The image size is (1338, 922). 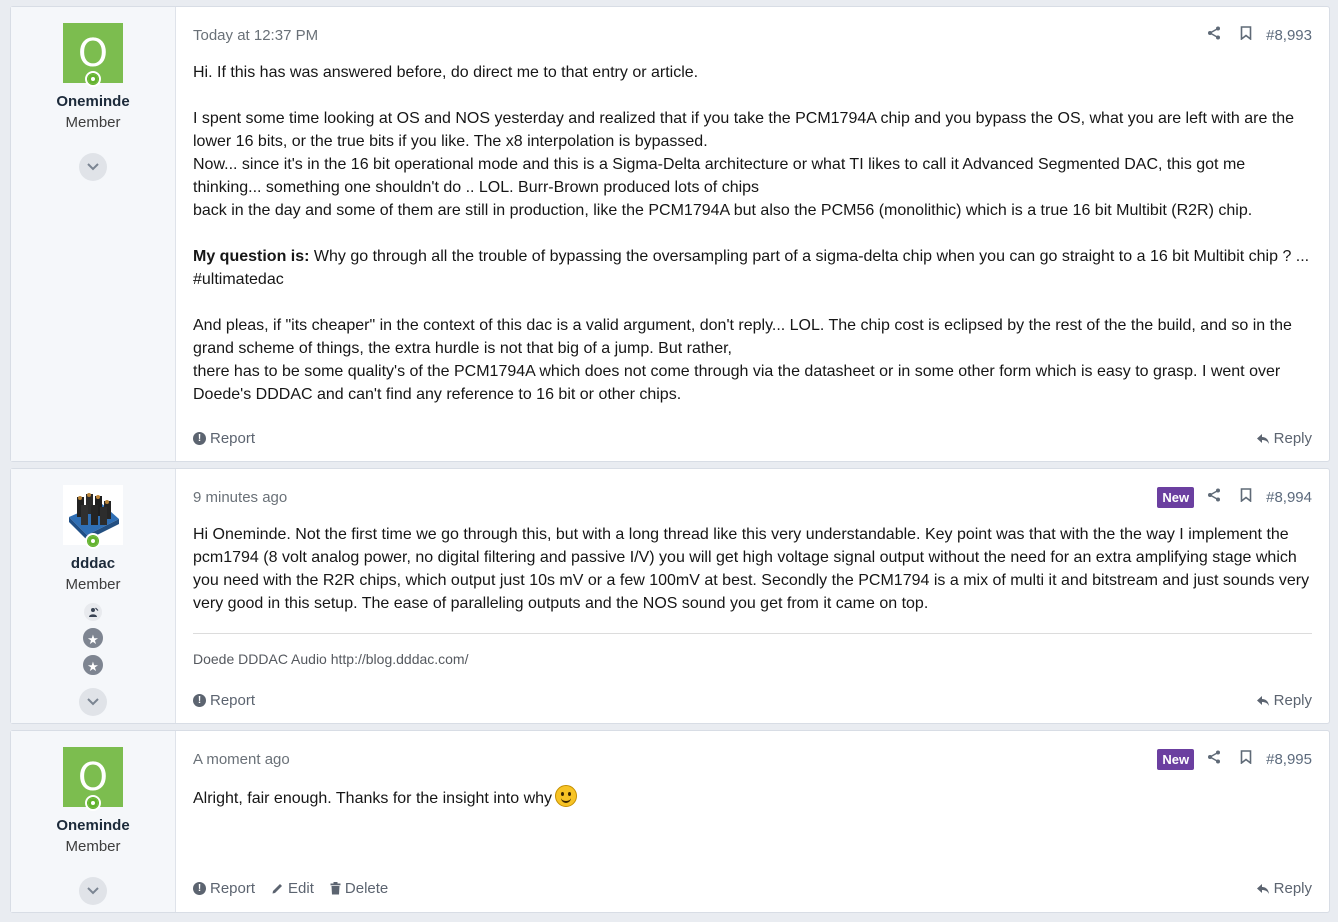 I want to click on post-date: 9 minutes ago, so click(x=240, y=497).